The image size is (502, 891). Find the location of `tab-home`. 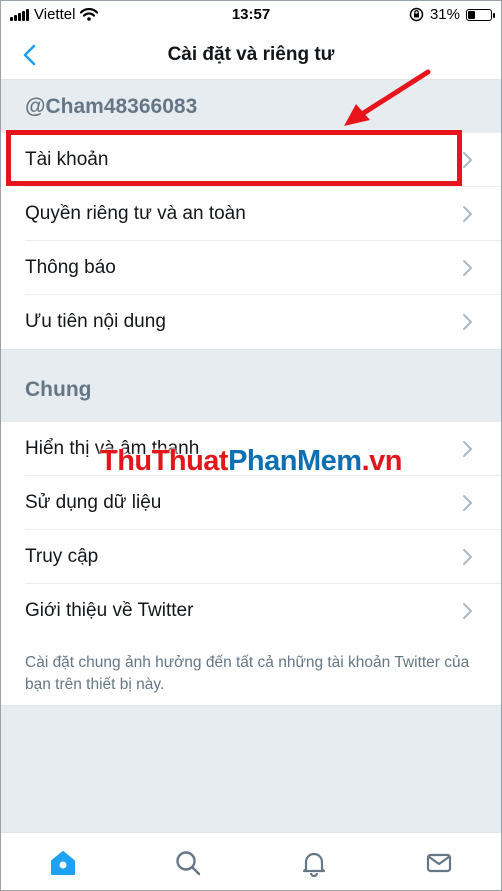

tab-home is located at coordinates (63, 863).